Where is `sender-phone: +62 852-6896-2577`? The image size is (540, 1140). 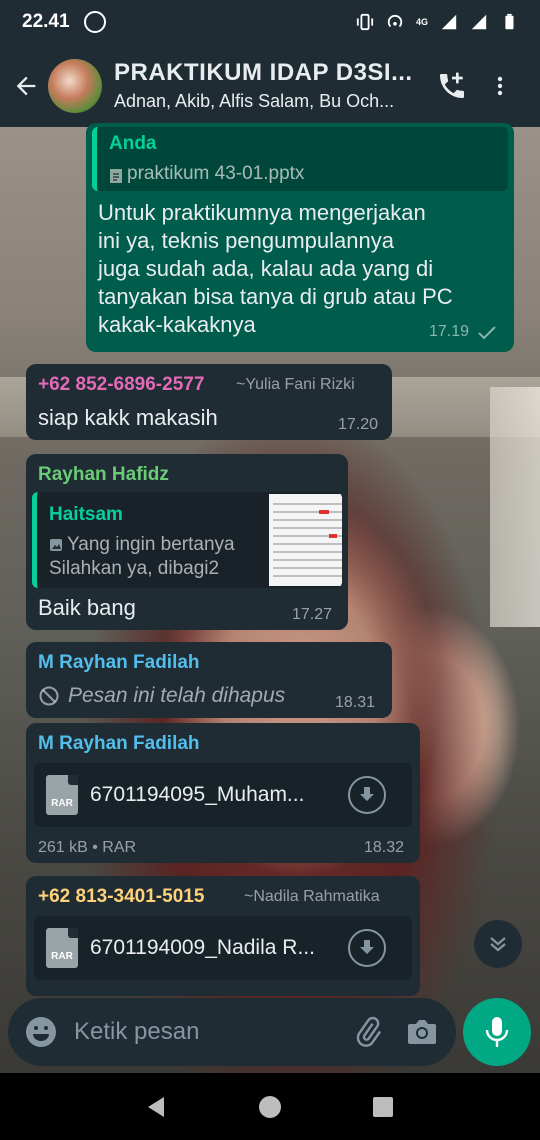
sender-phone: +62 852-6896-2577 is located at coordinates (121, 385).